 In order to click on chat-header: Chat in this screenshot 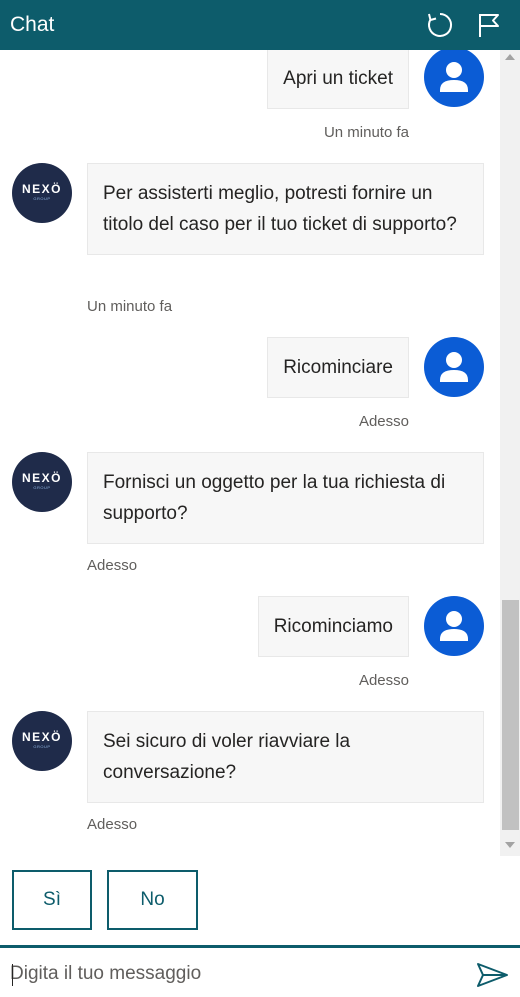, I will do `click(260, 25)`.